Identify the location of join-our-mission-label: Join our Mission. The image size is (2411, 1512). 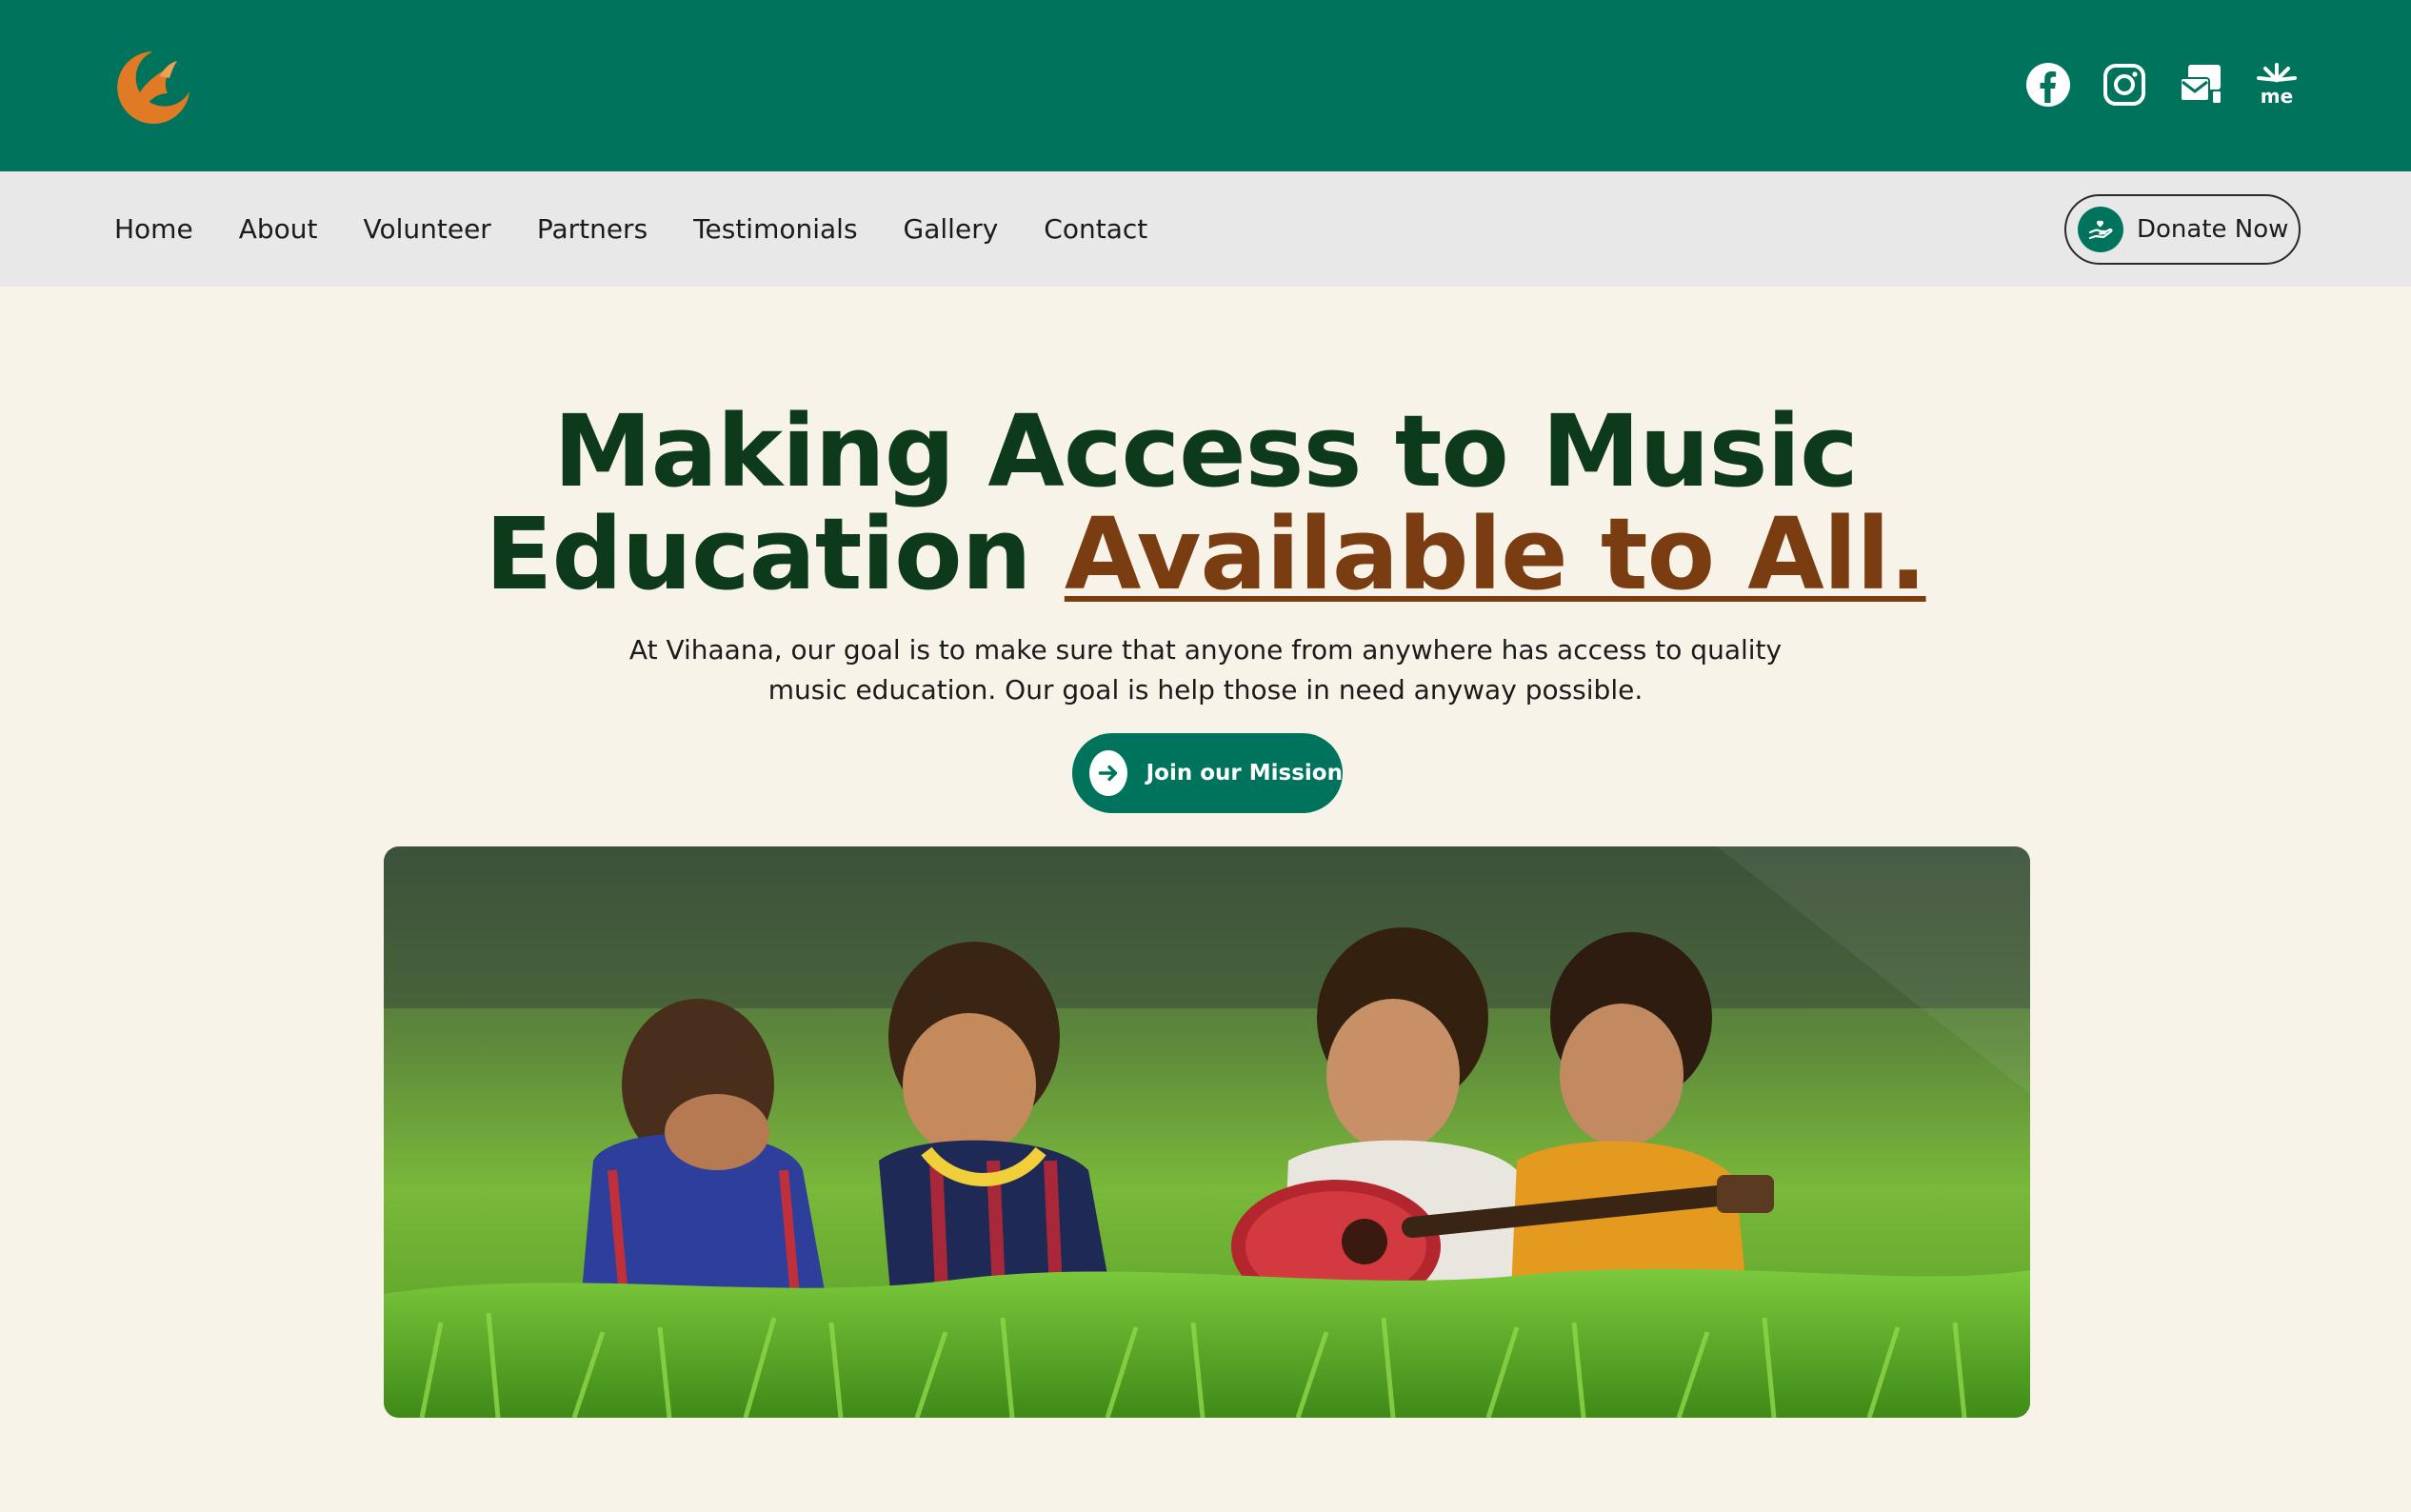
(1245, 773).